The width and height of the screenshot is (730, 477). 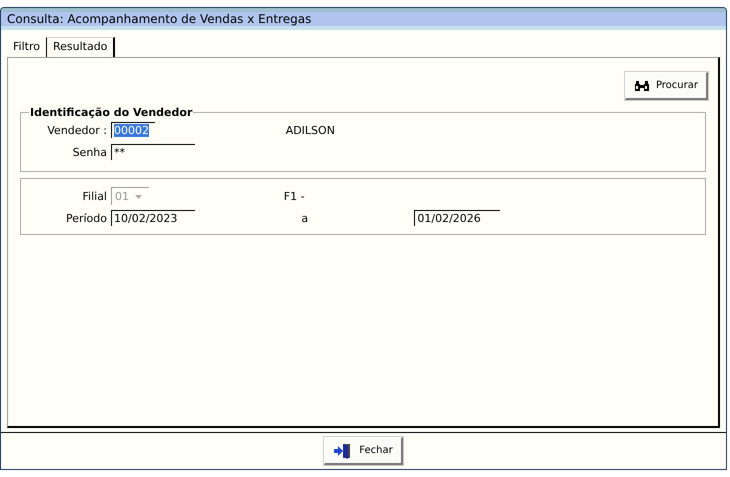 I want to click on field-label: Vendedor :, so click(x=76, y=130).